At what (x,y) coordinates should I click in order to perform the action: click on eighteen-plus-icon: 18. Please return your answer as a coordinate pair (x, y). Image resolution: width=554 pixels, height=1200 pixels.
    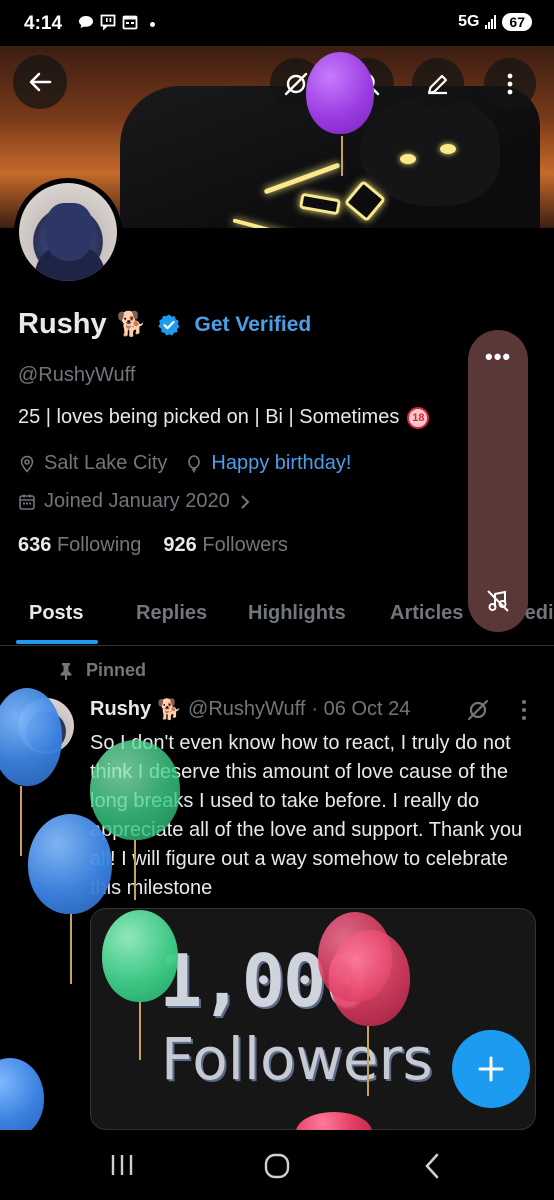
    Looking at the image, I should click on (418, 417).